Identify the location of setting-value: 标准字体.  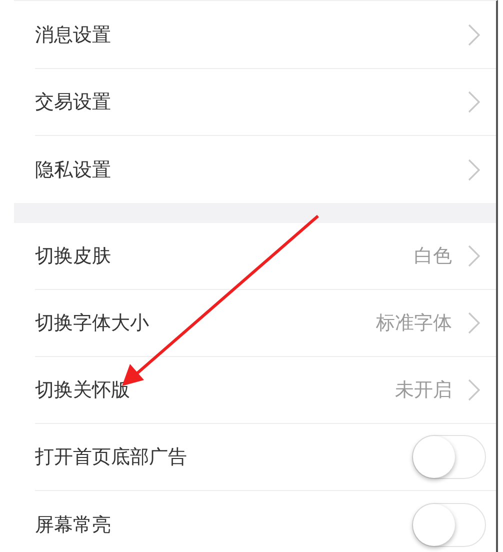
(414, 323).